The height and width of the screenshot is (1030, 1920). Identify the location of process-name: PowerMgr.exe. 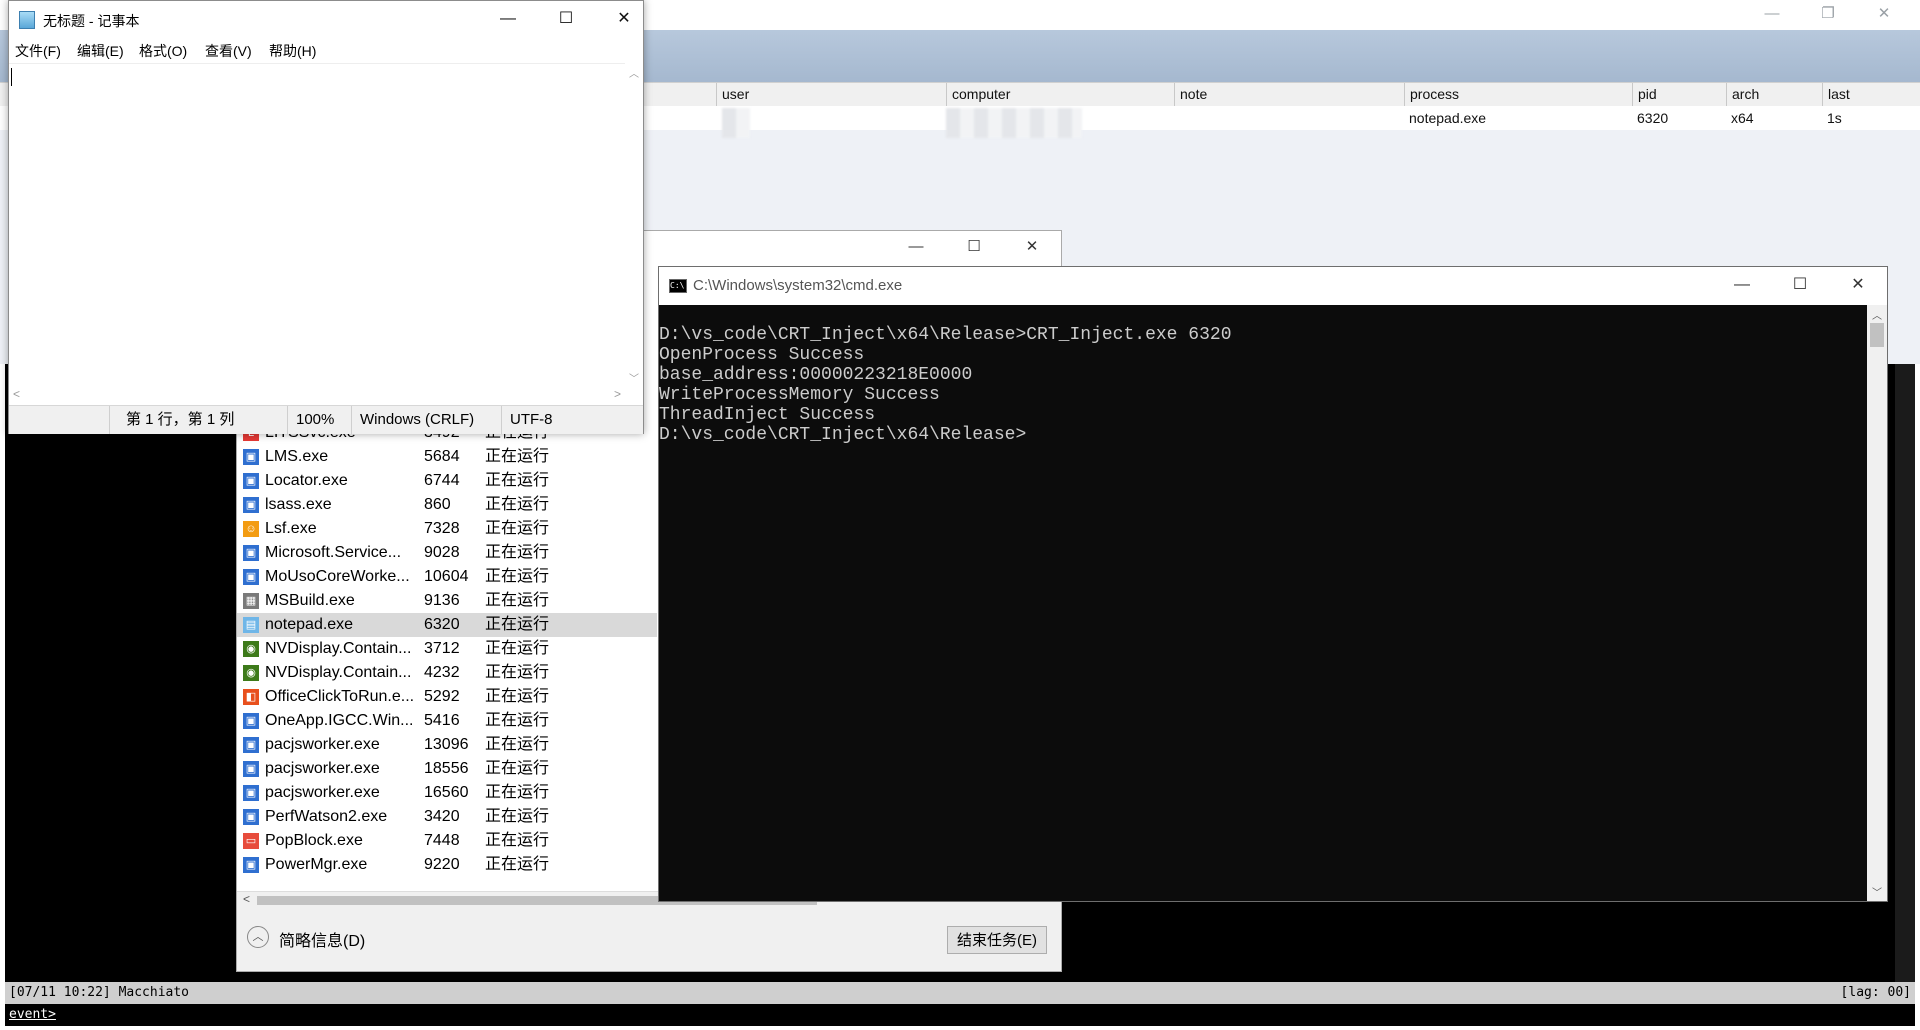
(316, 864).